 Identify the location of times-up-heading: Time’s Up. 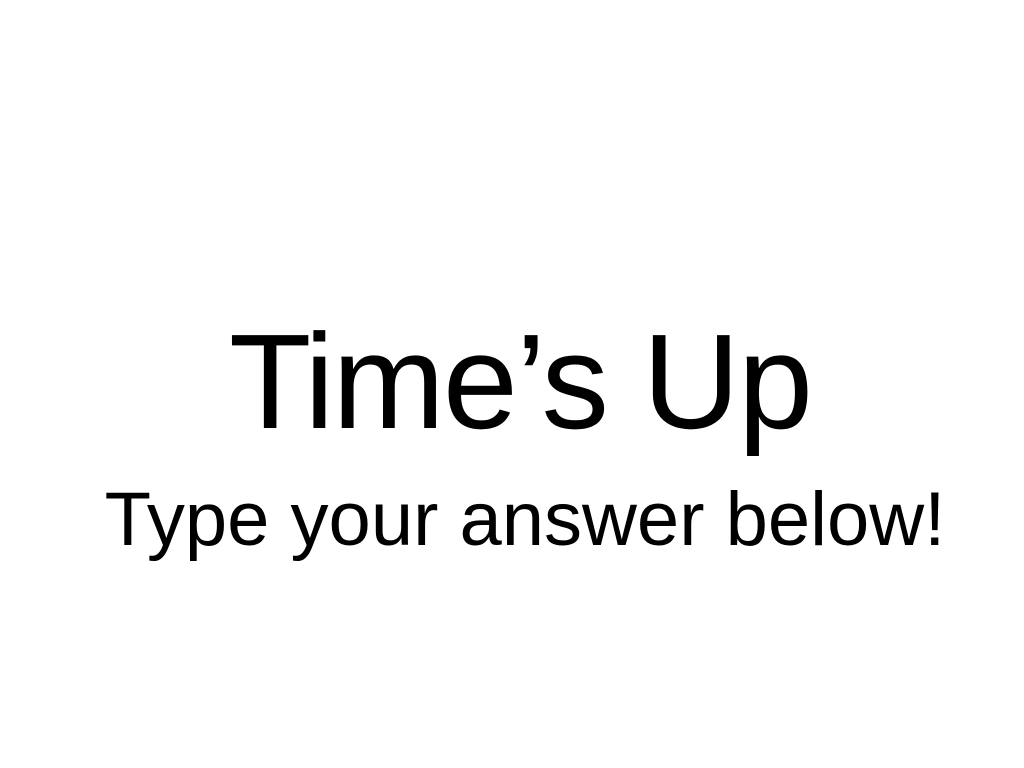
(520, 381).